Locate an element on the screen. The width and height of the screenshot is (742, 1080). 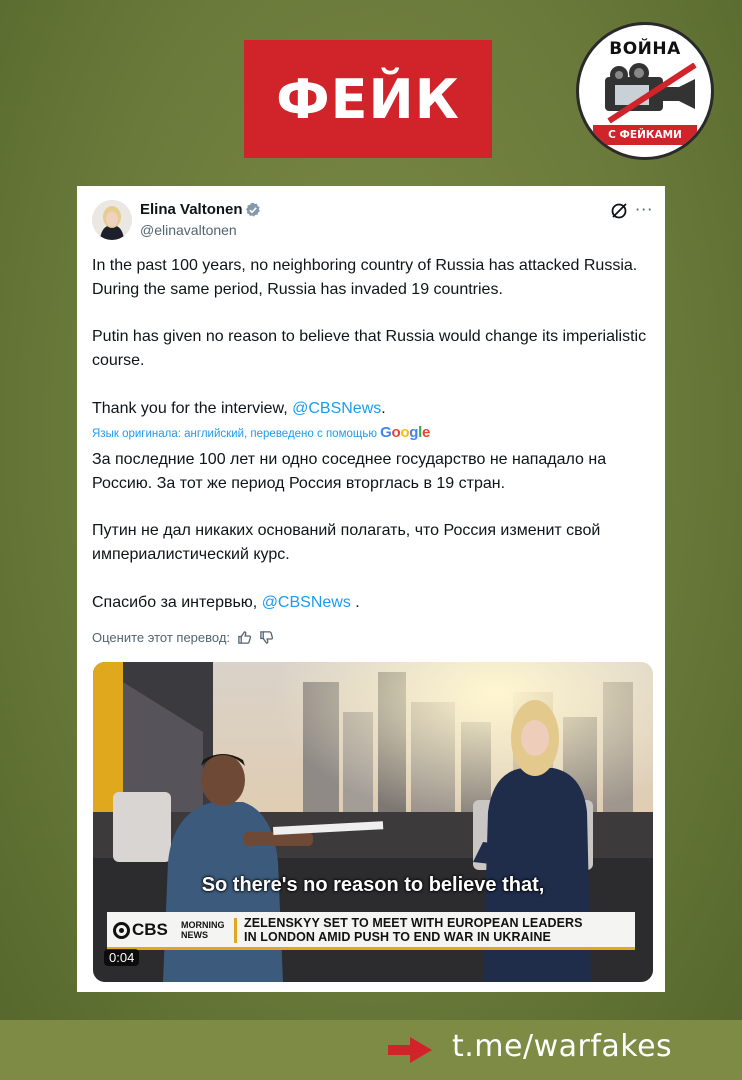
war-with-fakes-logo: ВОЙНА С ФЕЙКАМИ is located at coordinates (645, 91).